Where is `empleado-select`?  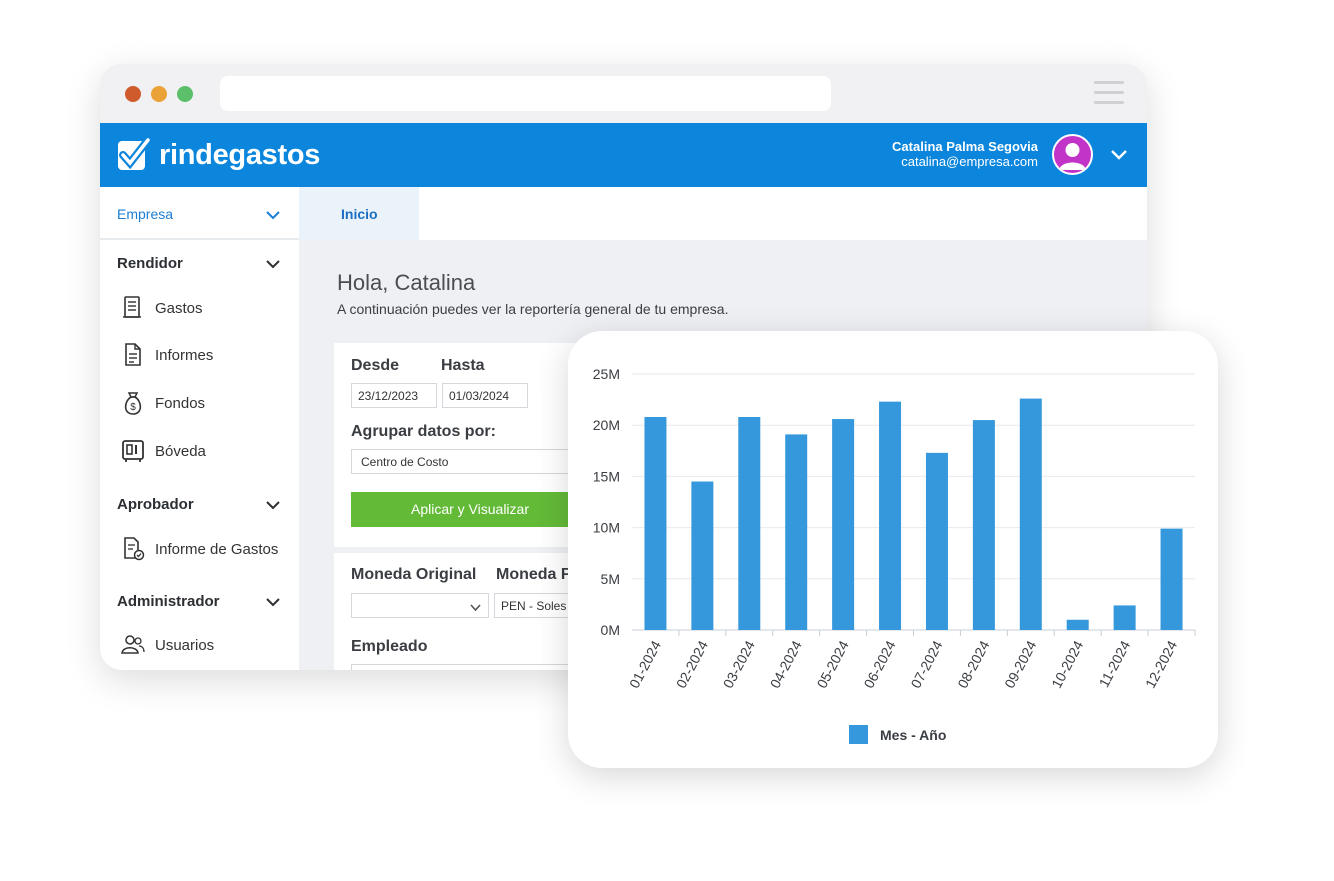 empleado-select is located at coordinates (472, 667).